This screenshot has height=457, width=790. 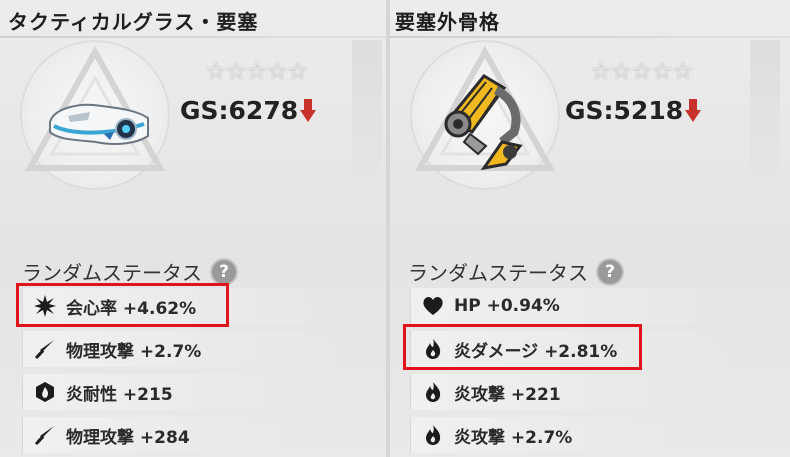 What do you see at coordinates (575, 435) in the screenshot?
I see `stat-row: 炎攻撃 +2.7%` at bounding box center [575, 435].